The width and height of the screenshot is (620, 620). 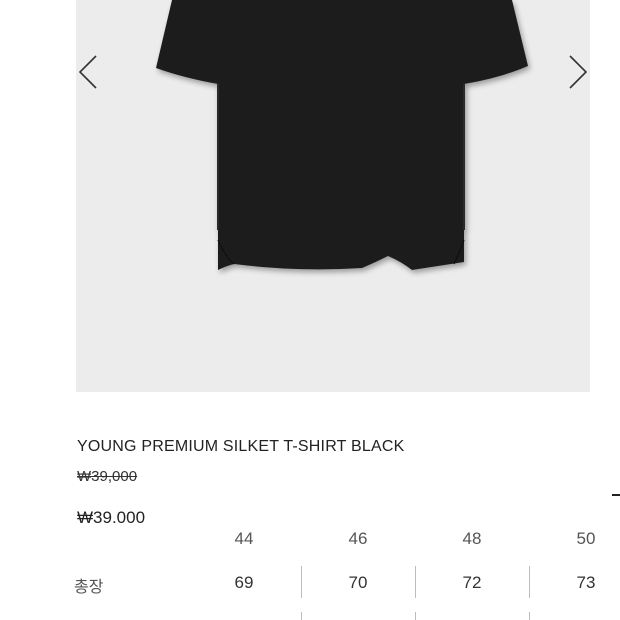 What do you see at coordinates (586, 538) in the screenshot?
I see `size-header-50: 50` at bounding box center [586, 538].